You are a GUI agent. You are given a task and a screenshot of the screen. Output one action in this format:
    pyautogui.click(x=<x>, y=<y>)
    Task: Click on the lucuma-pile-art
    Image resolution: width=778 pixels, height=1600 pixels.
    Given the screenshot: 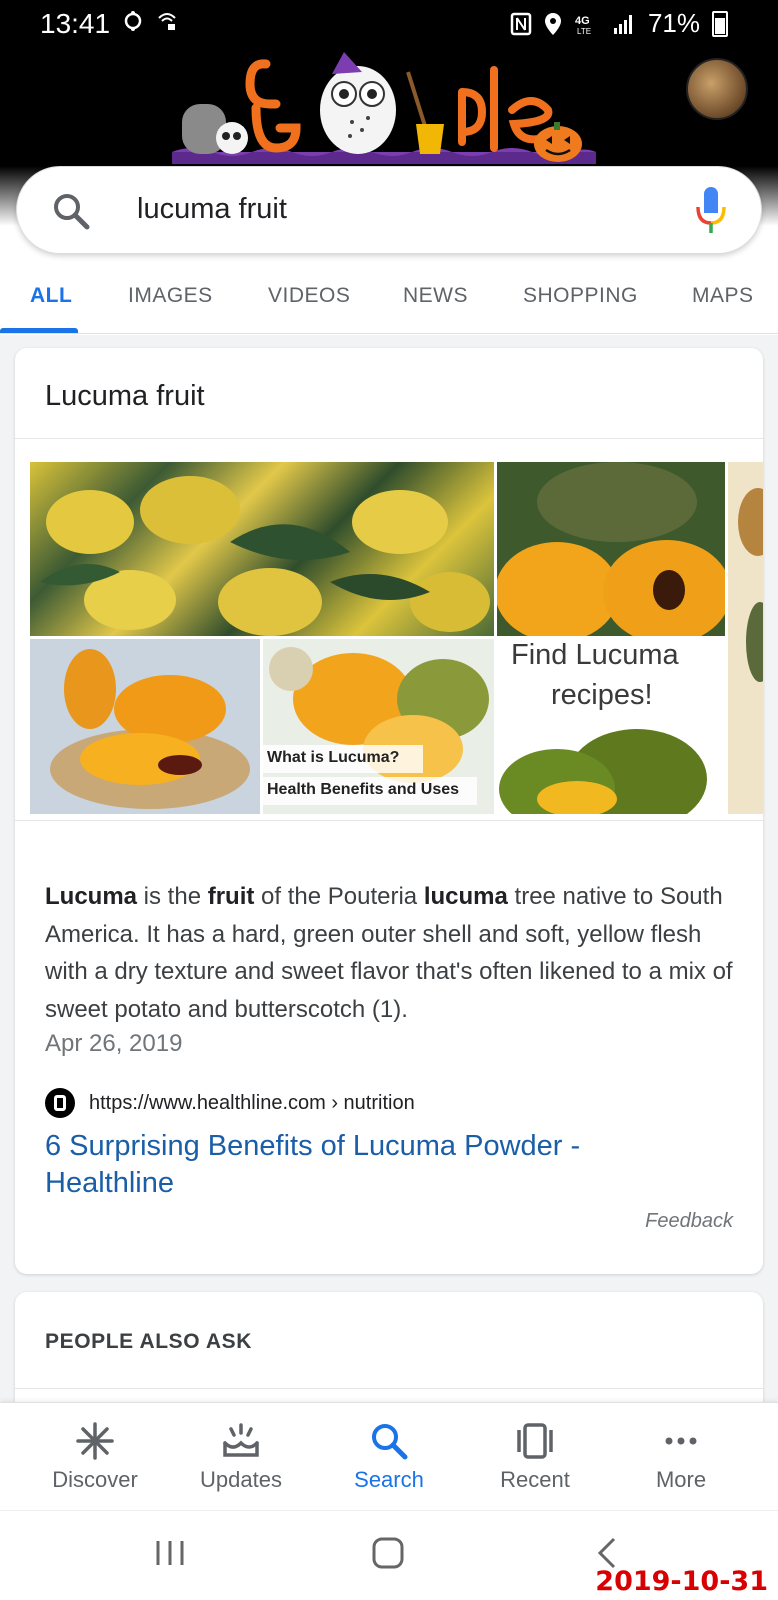 What is the action you would take?
    pyautogui.click(x=265, y=556)
    